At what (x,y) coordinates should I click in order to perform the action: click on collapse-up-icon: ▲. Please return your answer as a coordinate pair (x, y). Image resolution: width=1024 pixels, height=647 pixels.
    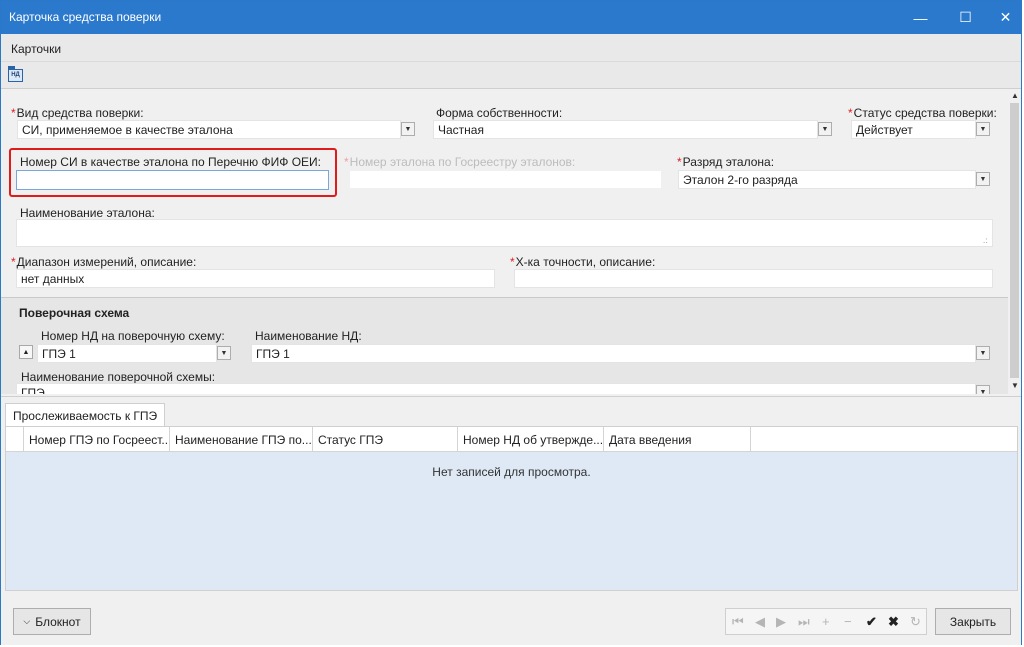
    Looking at the image, I should click on (26, 352).